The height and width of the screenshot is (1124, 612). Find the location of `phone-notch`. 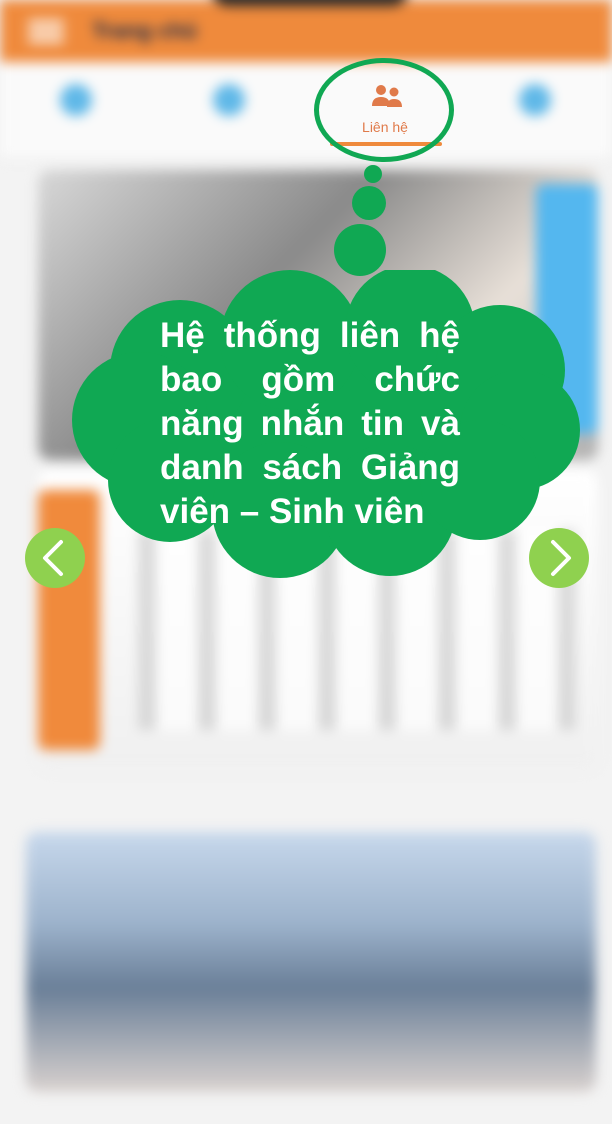

phone-notch is located at coordinates (310, 3).